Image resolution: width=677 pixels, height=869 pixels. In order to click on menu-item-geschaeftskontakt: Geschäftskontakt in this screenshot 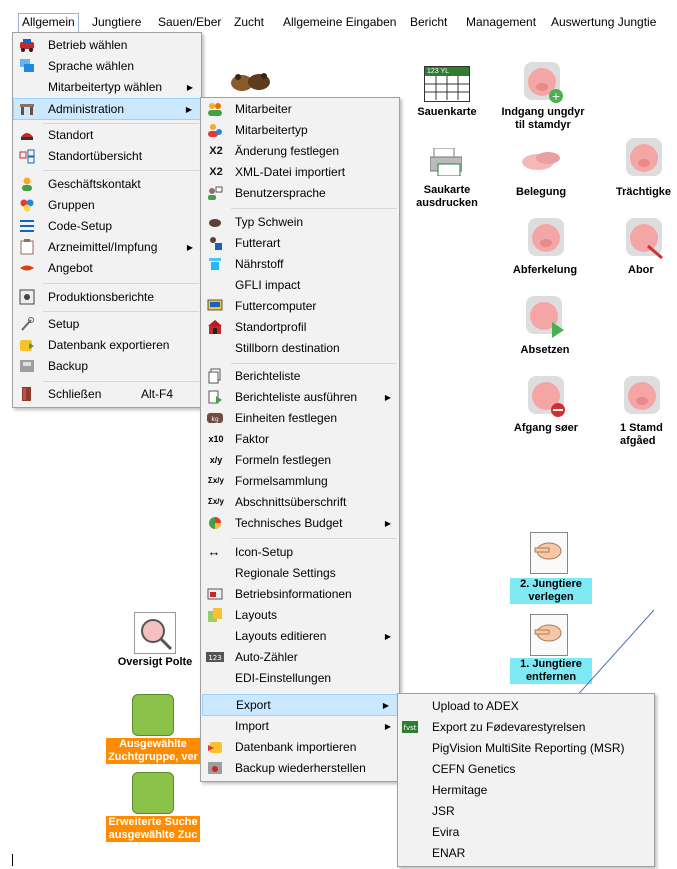, I will do `click(107, 184)`.